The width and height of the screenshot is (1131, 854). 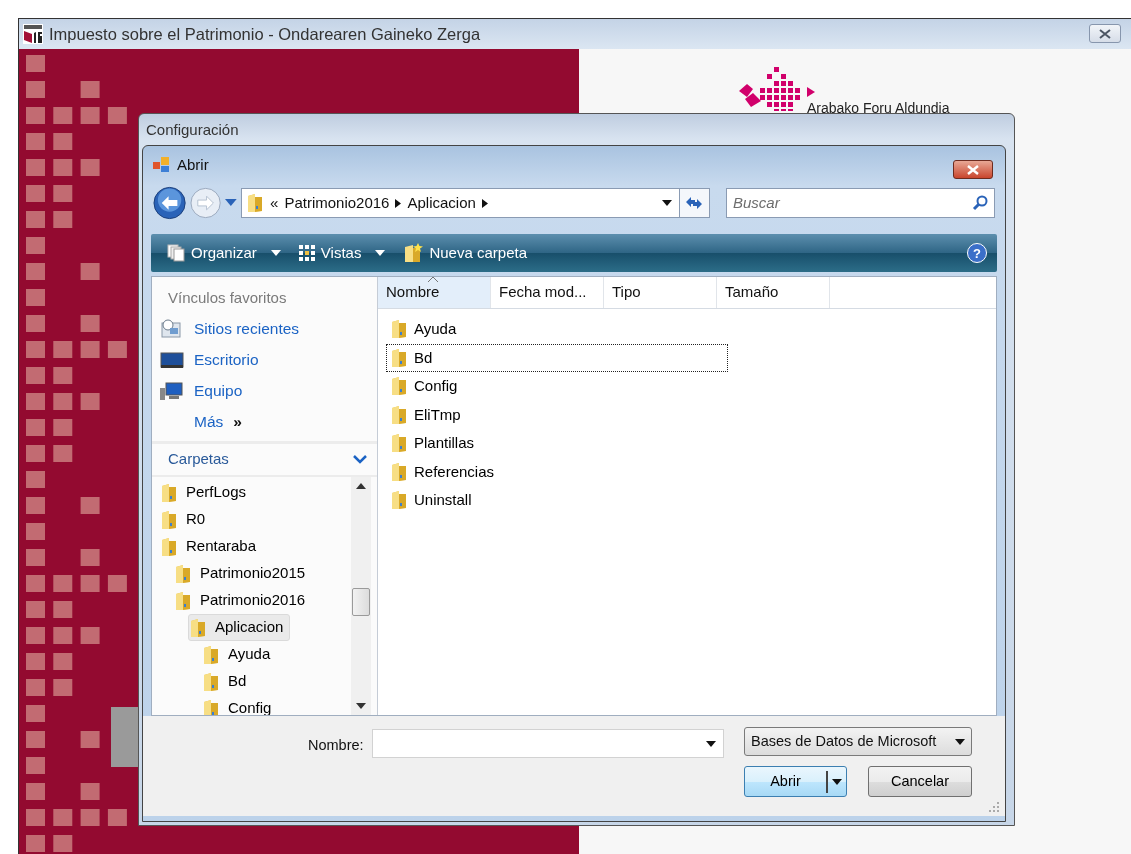 What do you see at coordinates (264, 421) in the screenshot?
I see `more-link: Más »` at bounding box center [264, 421].